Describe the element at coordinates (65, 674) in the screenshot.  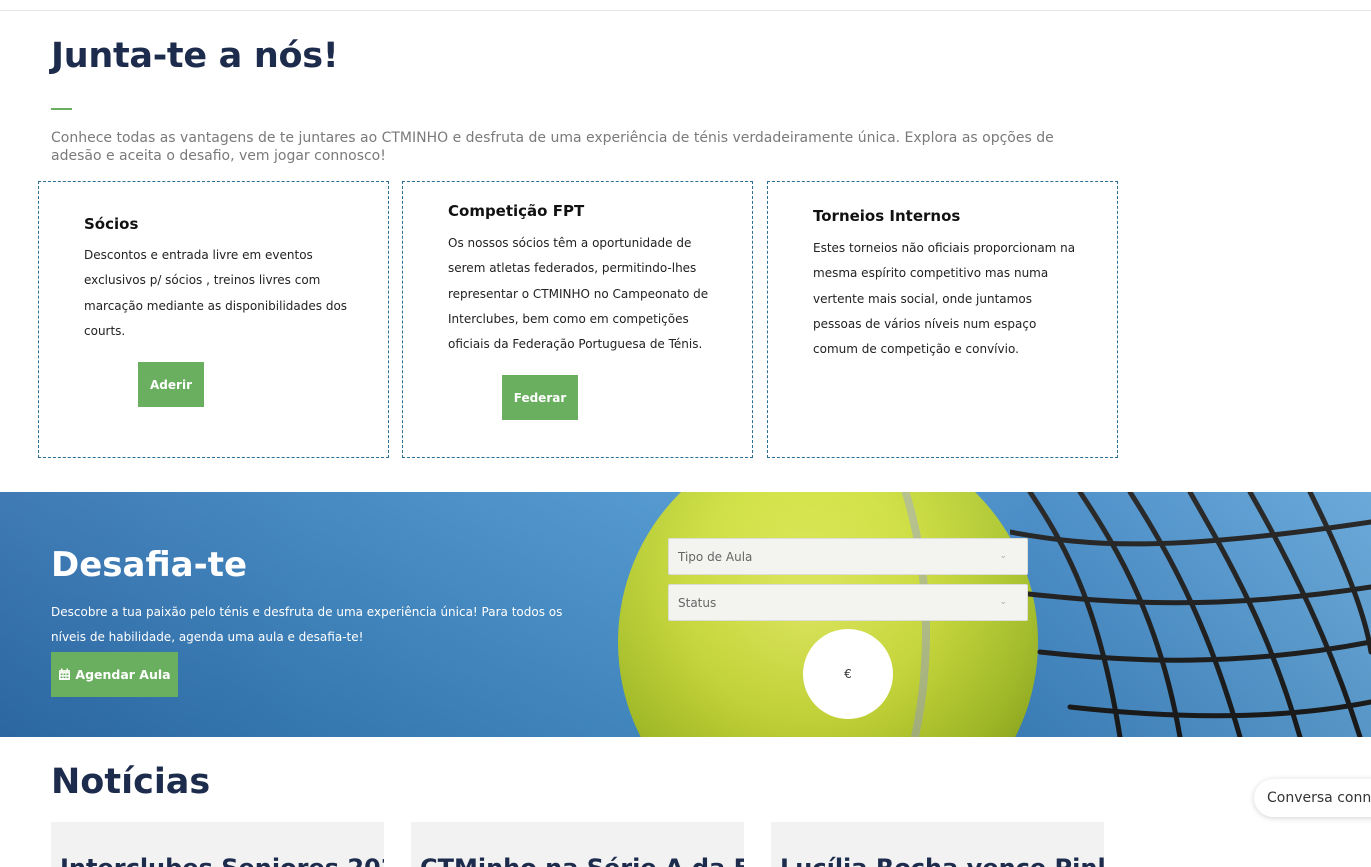
I see `calendar-icon` at that location.